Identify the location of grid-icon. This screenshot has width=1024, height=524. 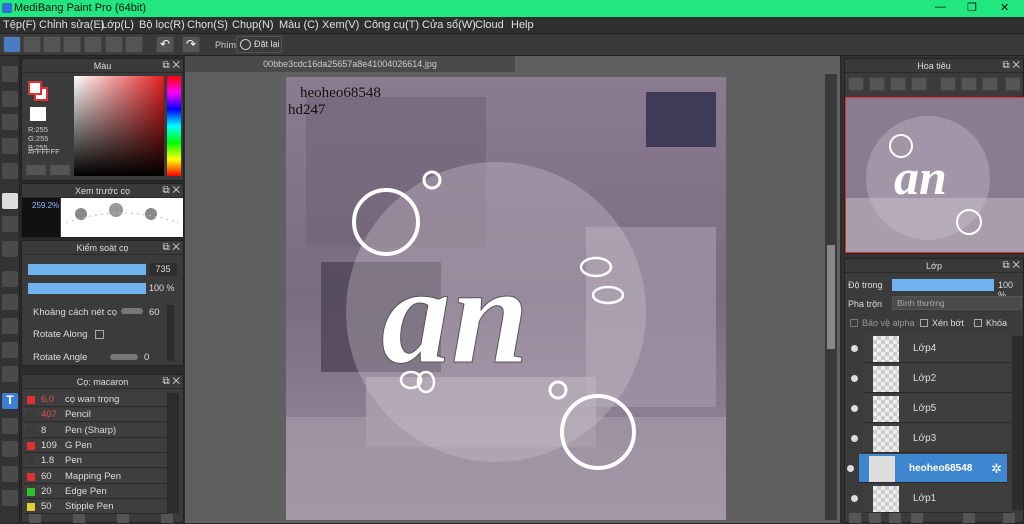
(134, 44).